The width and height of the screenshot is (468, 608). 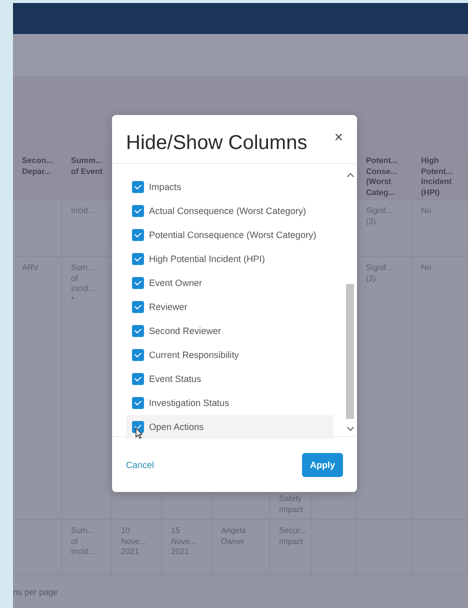 I want to click on column-option: Open Actions, so click(x=229, y=427).